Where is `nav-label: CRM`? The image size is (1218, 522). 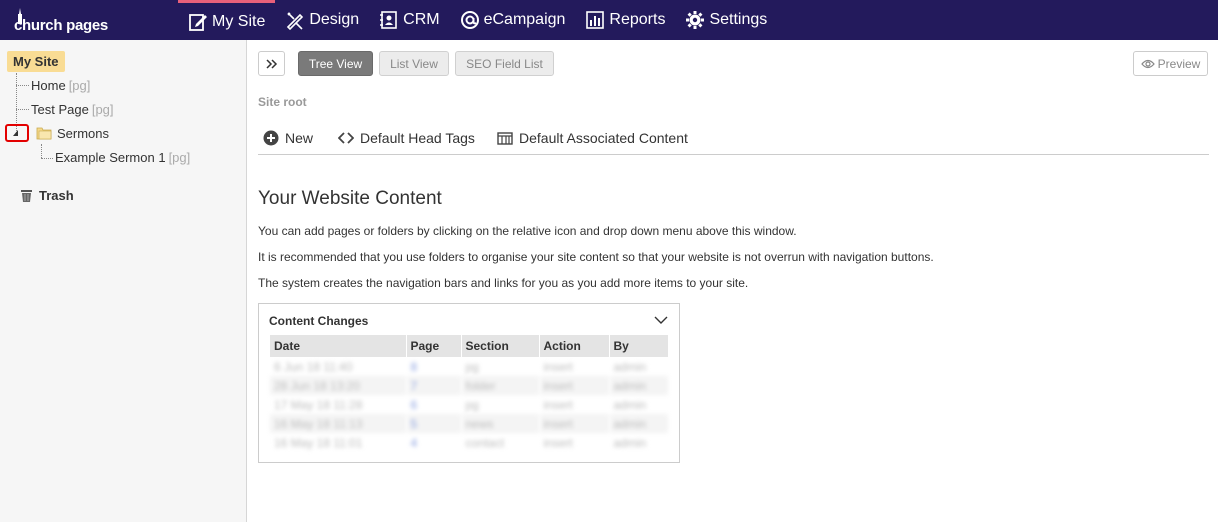 nav-label: CRM is located at coordinates (421, 19).